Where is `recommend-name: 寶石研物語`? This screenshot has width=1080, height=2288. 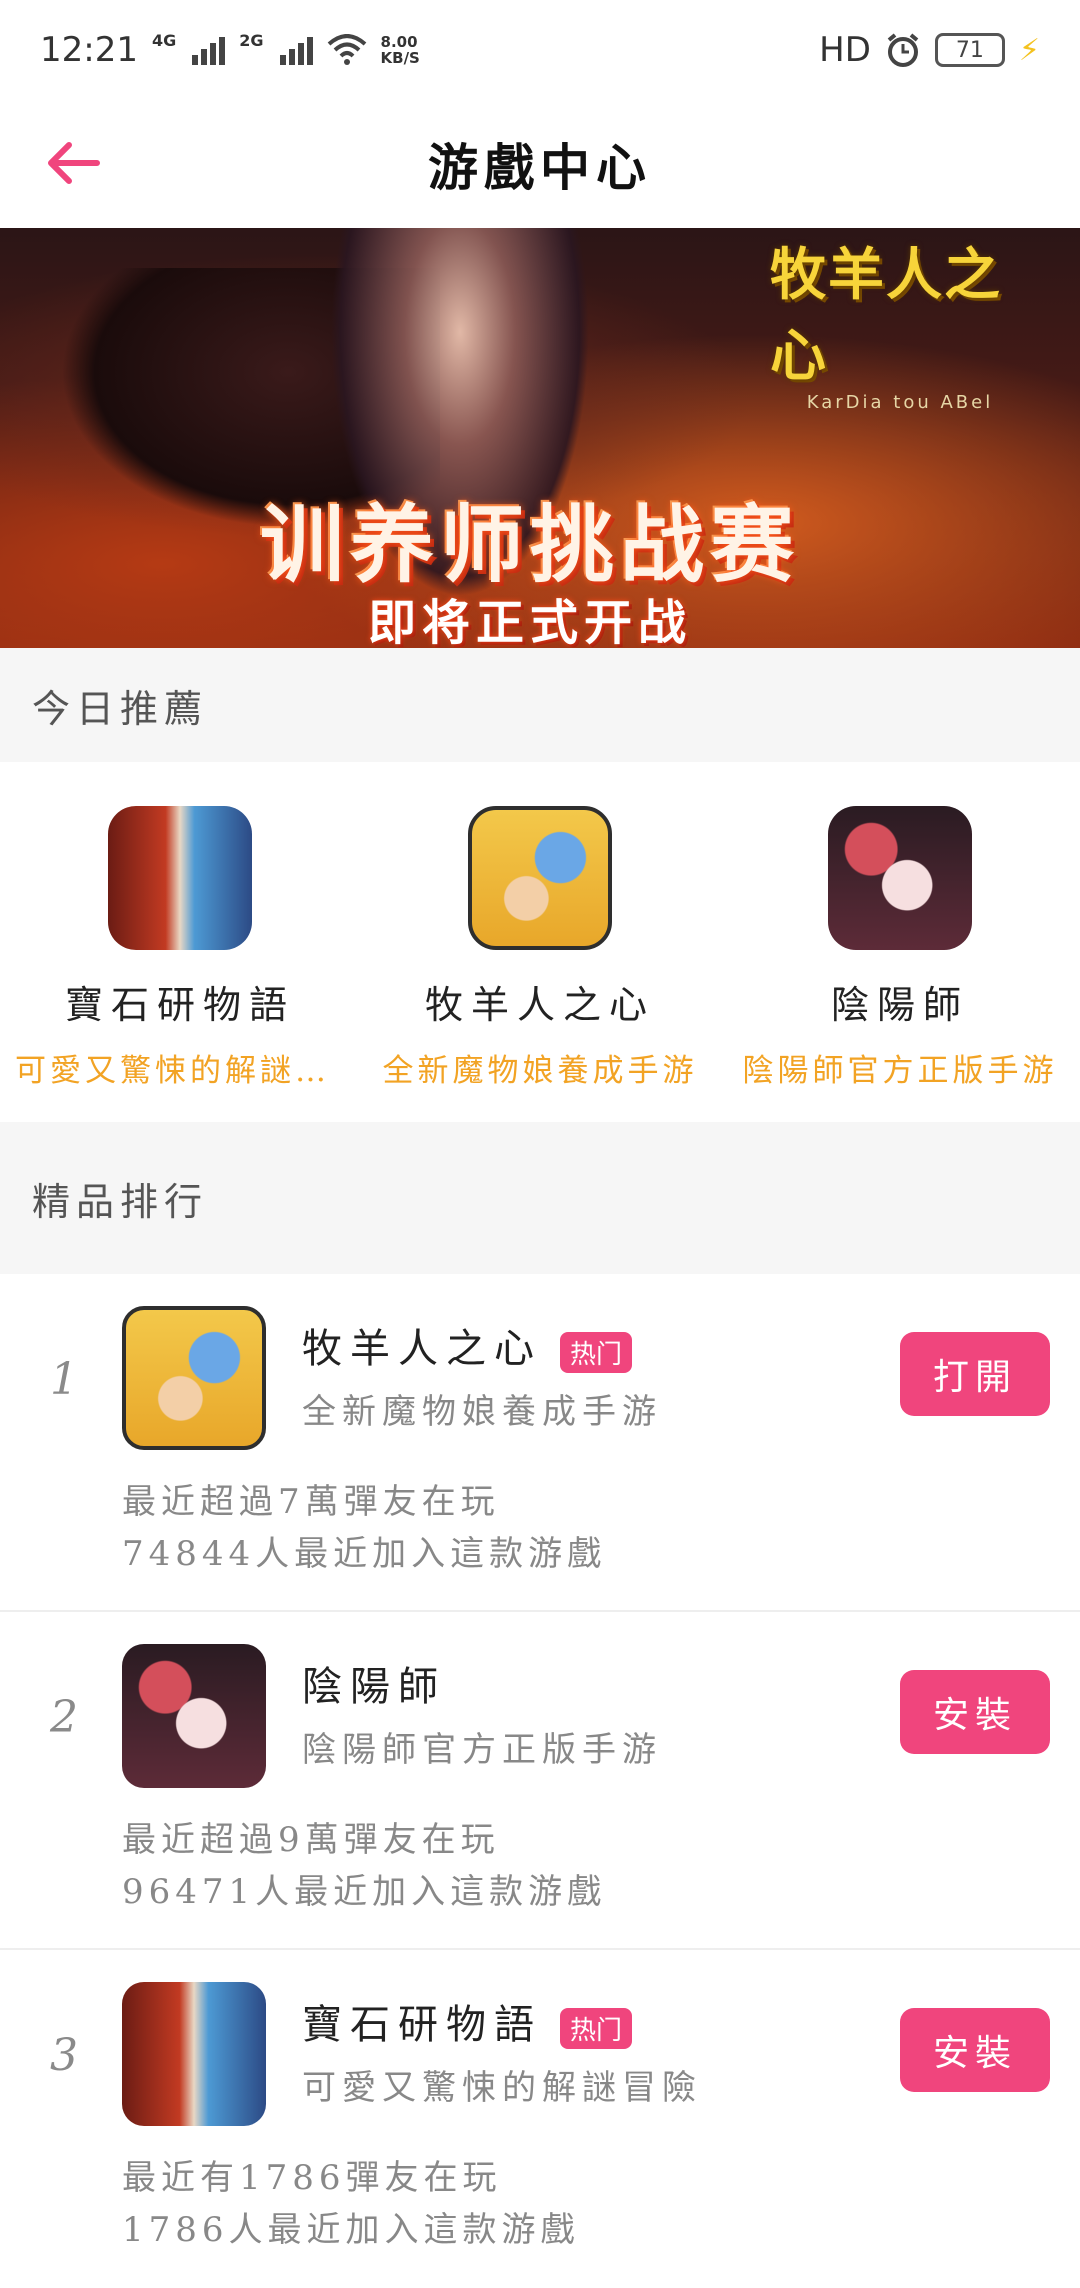
recommend-name: 寶石研物語 is located at coordinates (179, 1005).